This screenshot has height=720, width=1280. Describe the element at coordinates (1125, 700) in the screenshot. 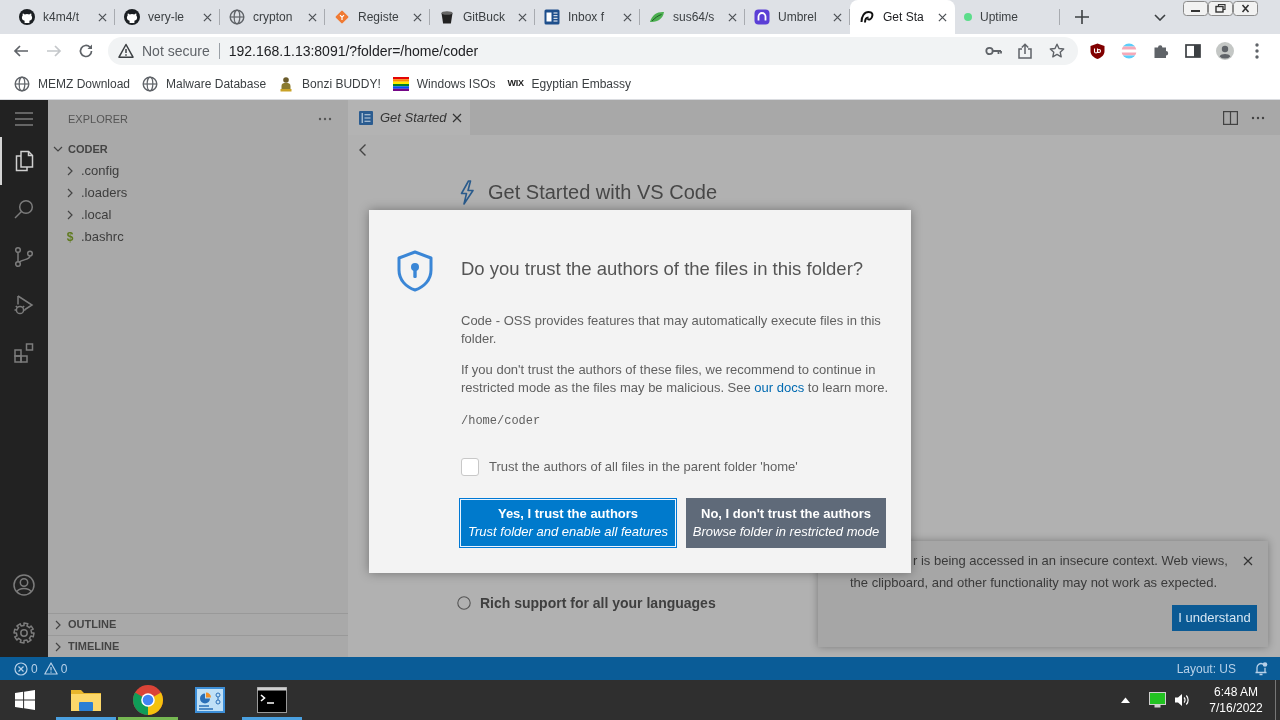

I see `caret-up-icon` at that location.